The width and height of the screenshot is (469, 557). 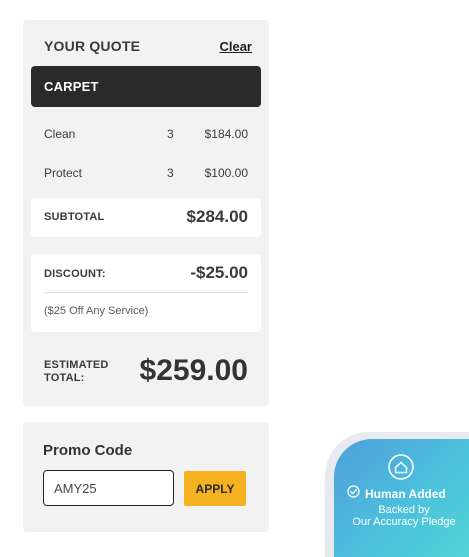 I want to click on discount-note: ($25 Off Any Service), so click(x=96, y=311).